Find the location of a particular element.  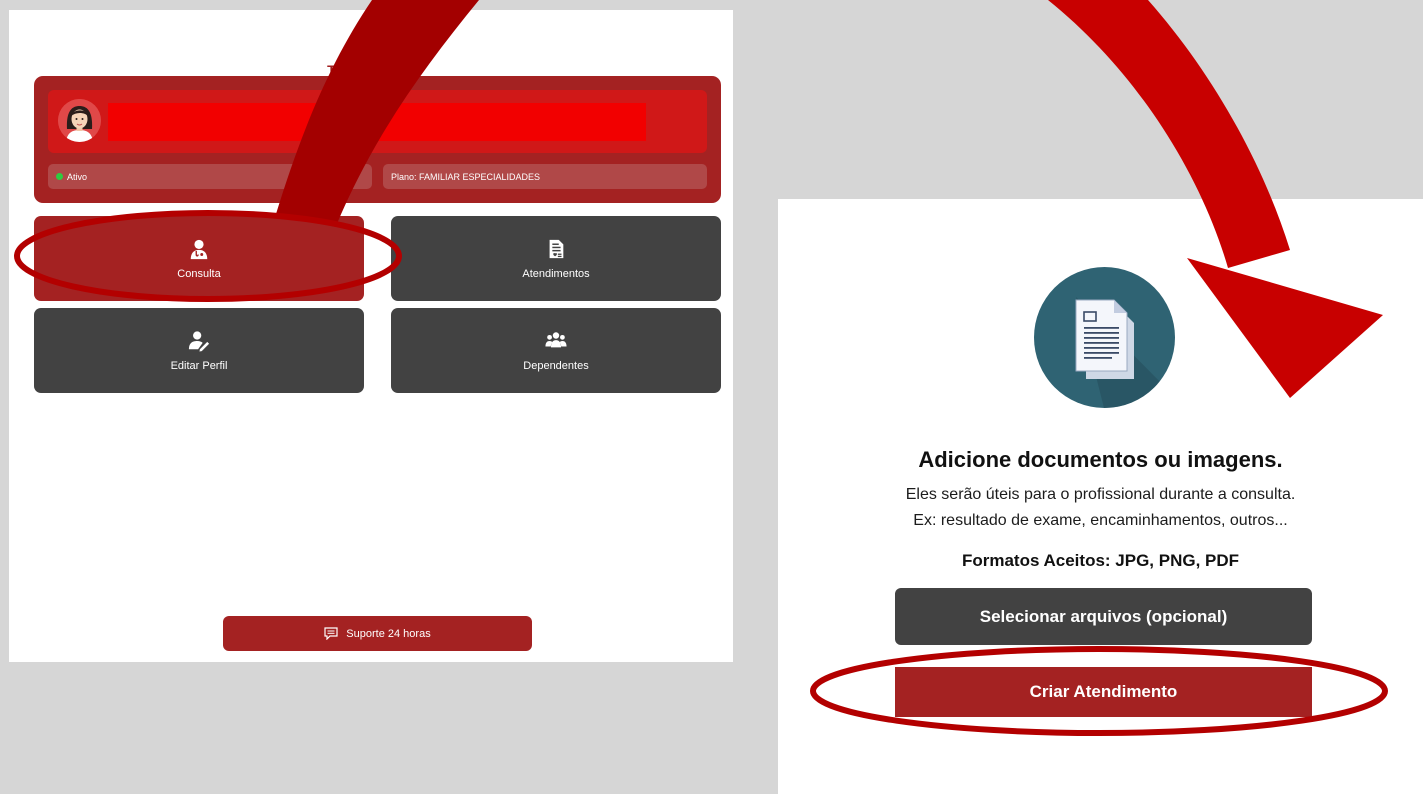

dependentes-button: Dependentes is located at coordinates (556, 350).